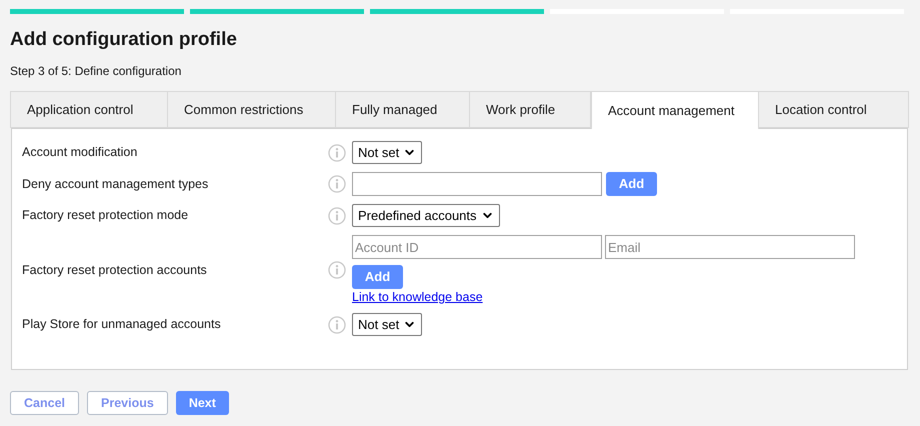  I want to click on tab: Application control, so click(89, 109).